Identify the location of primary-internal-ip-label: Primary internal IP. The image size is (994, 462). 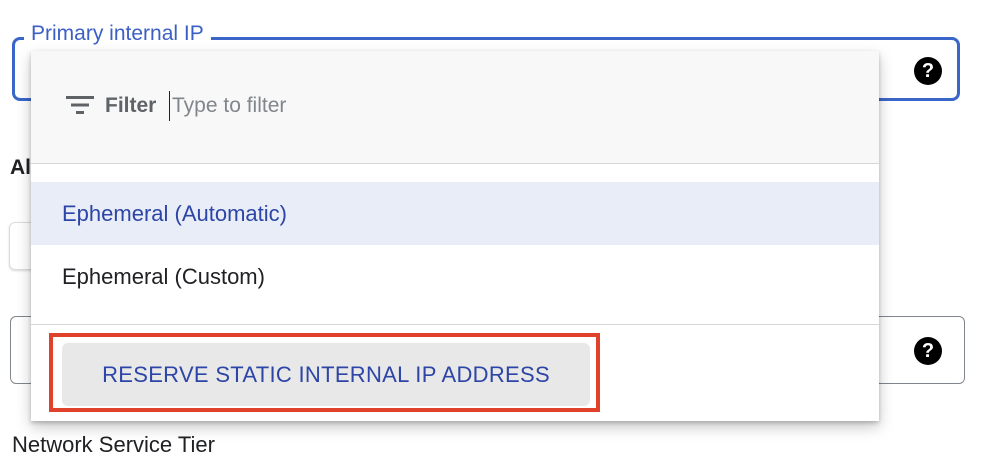
(117, 34).